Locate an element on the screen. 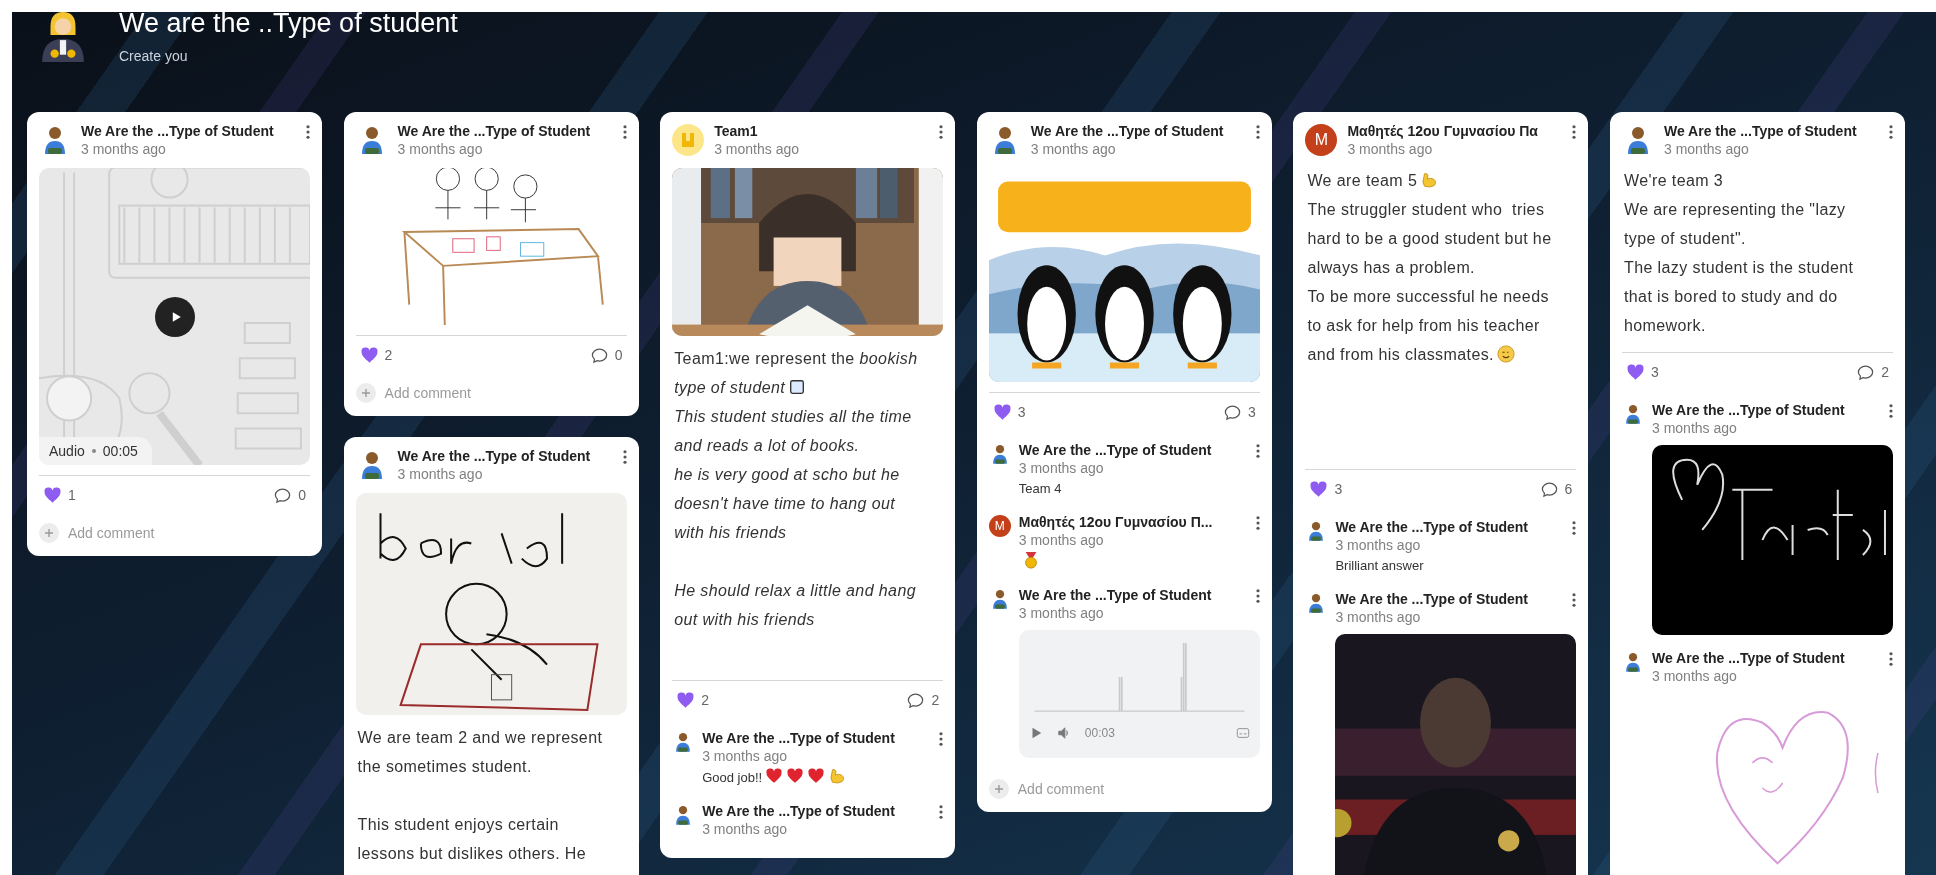  like-button: 1 is located at coordinates (59, 495).